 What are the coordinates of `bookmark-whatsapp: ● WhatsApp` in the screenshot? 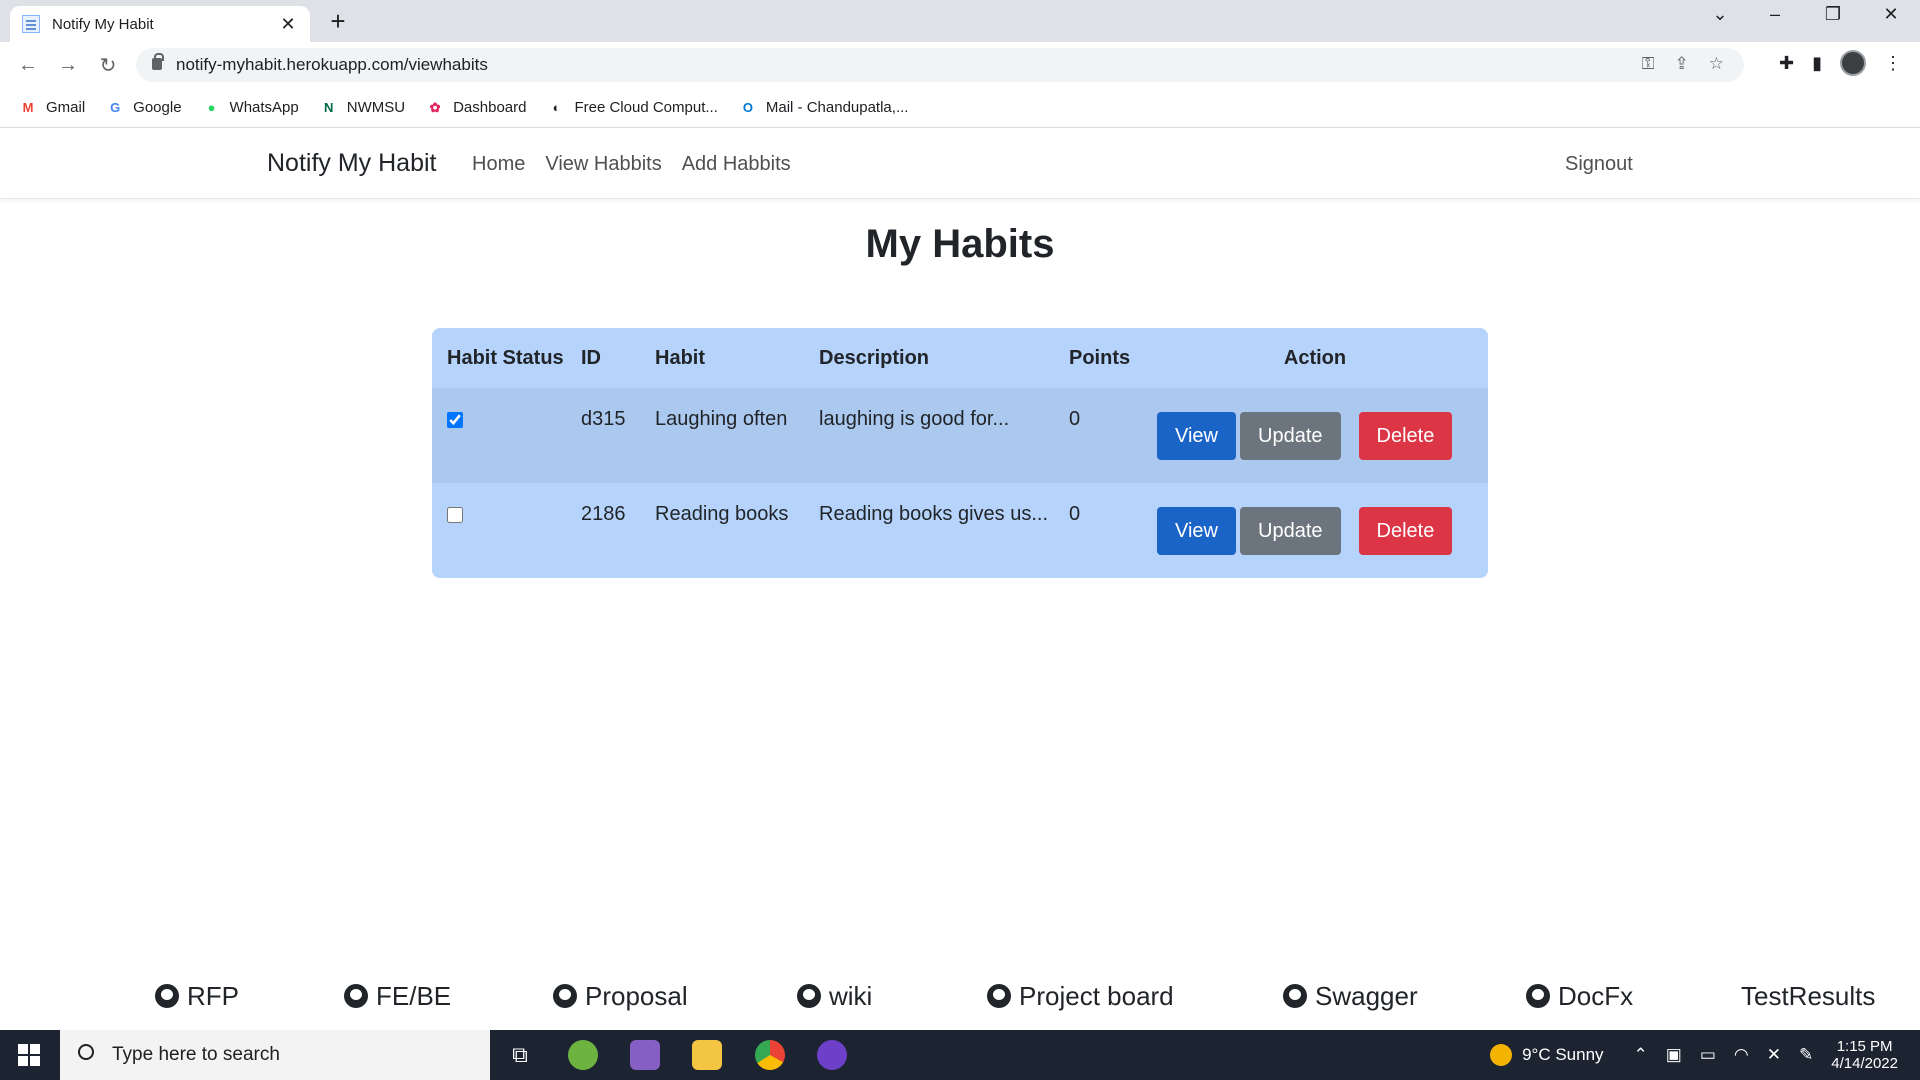 It's located at (251, 107).